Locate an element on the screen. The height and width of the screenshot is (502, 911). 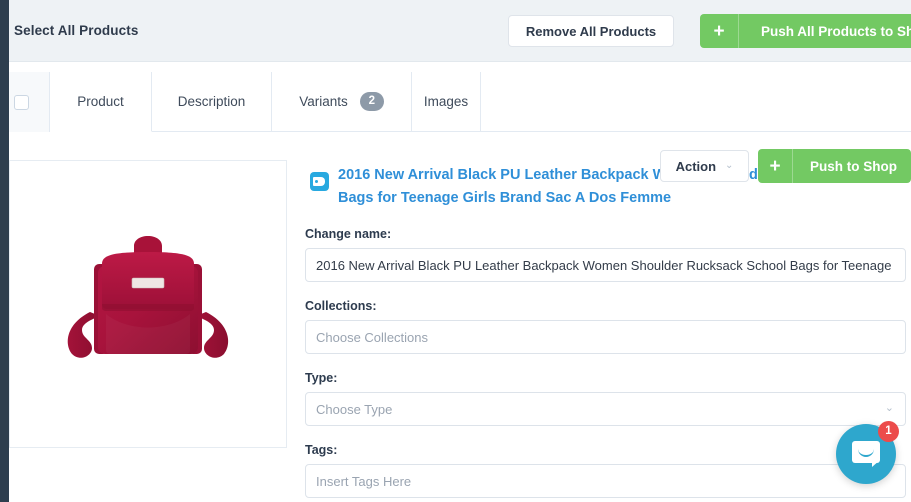
unread-count-badge: 1 is located at coordinates (888, 431).